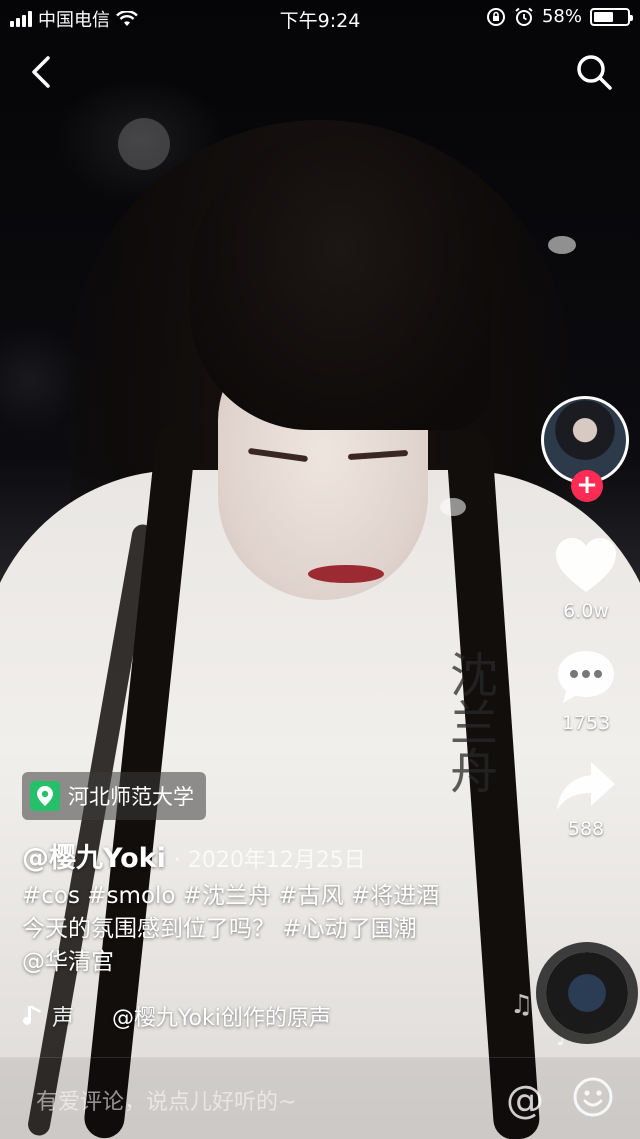 The width and height of the screenshot is (640, 1139). What do you see at coordinates (522, 1005) in the screenshot?
I see `floating-note-icon: ♫` at bounding box center [522, 1005].